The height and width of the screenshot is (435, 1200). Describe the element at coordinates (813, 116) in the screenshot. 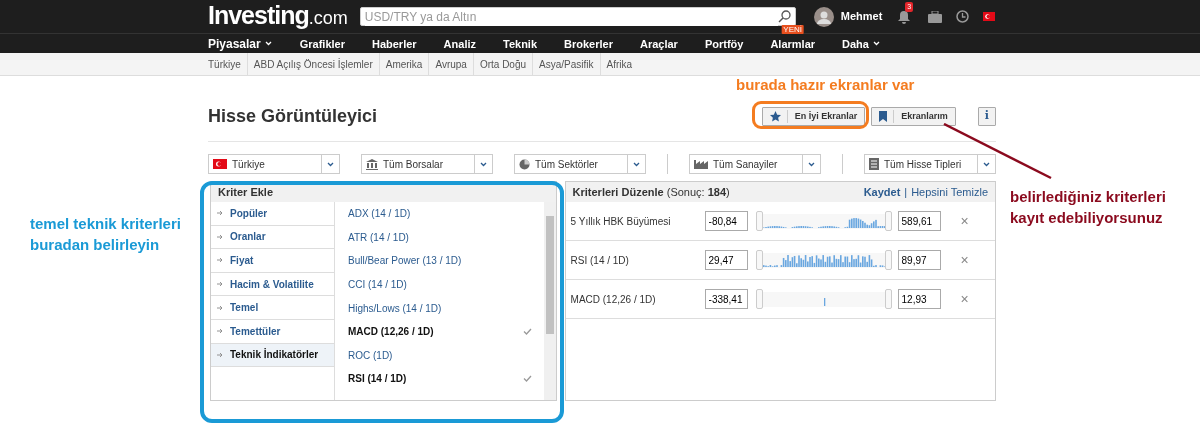

I see `top-screens-button: En İyi Ekranlar` at that location.